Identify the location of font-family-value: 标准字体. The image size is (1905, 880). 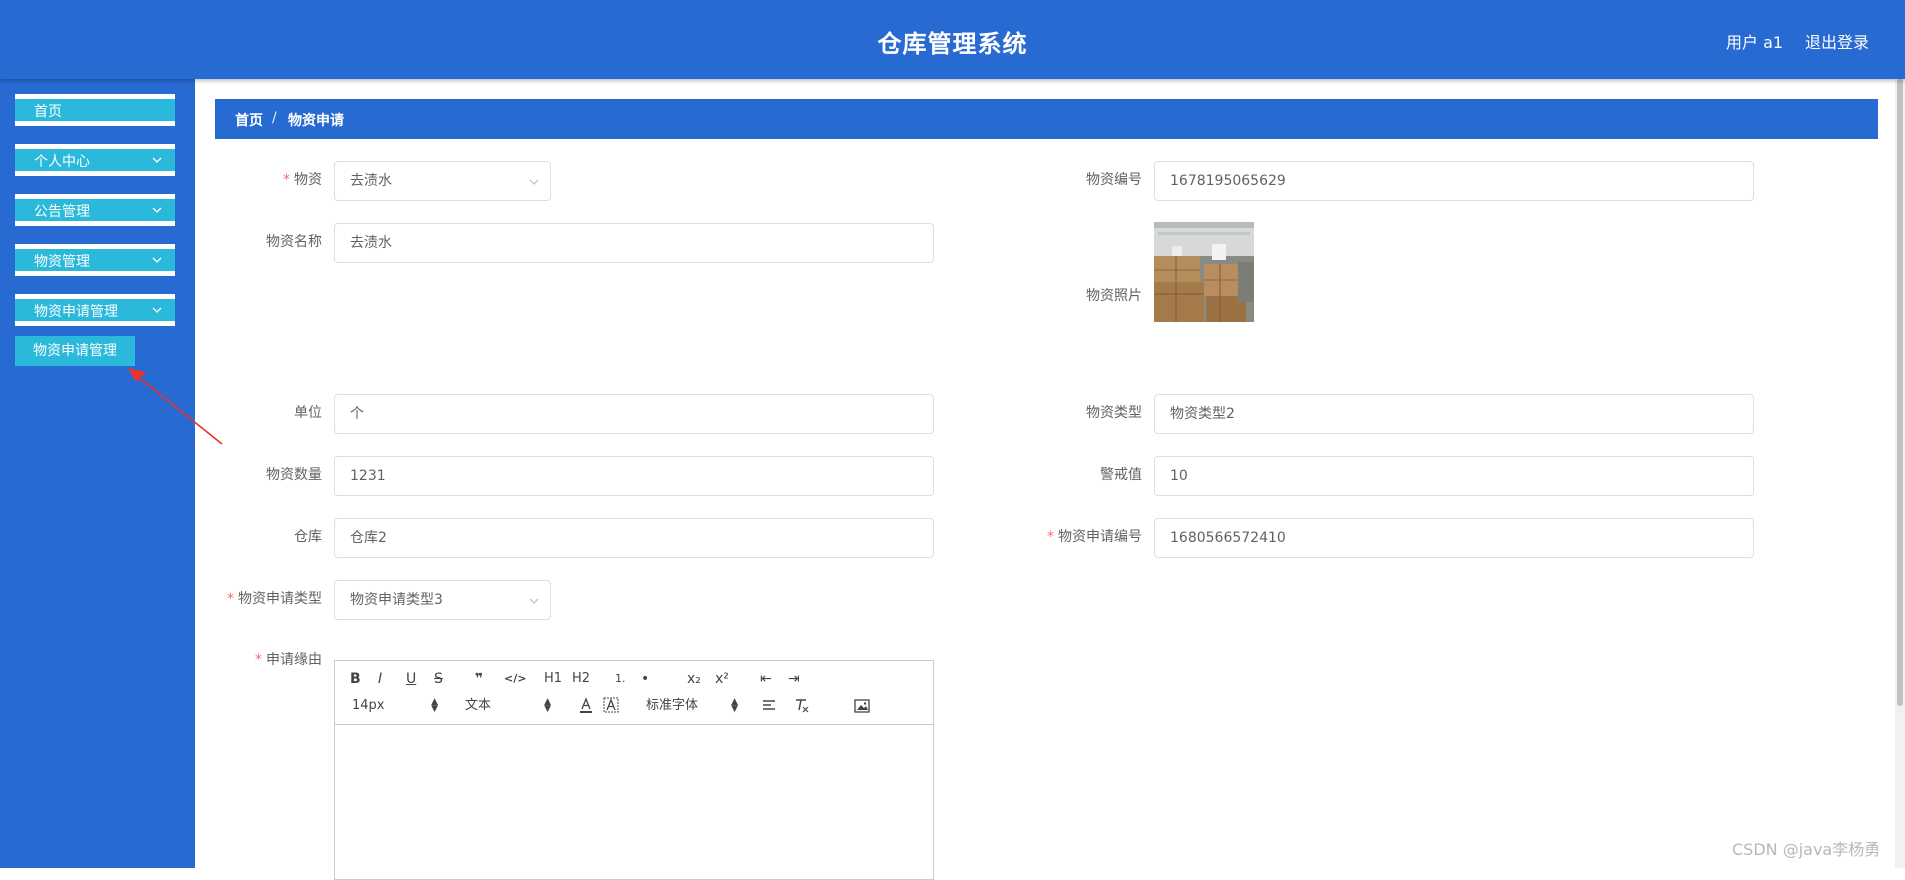
(672, 705).